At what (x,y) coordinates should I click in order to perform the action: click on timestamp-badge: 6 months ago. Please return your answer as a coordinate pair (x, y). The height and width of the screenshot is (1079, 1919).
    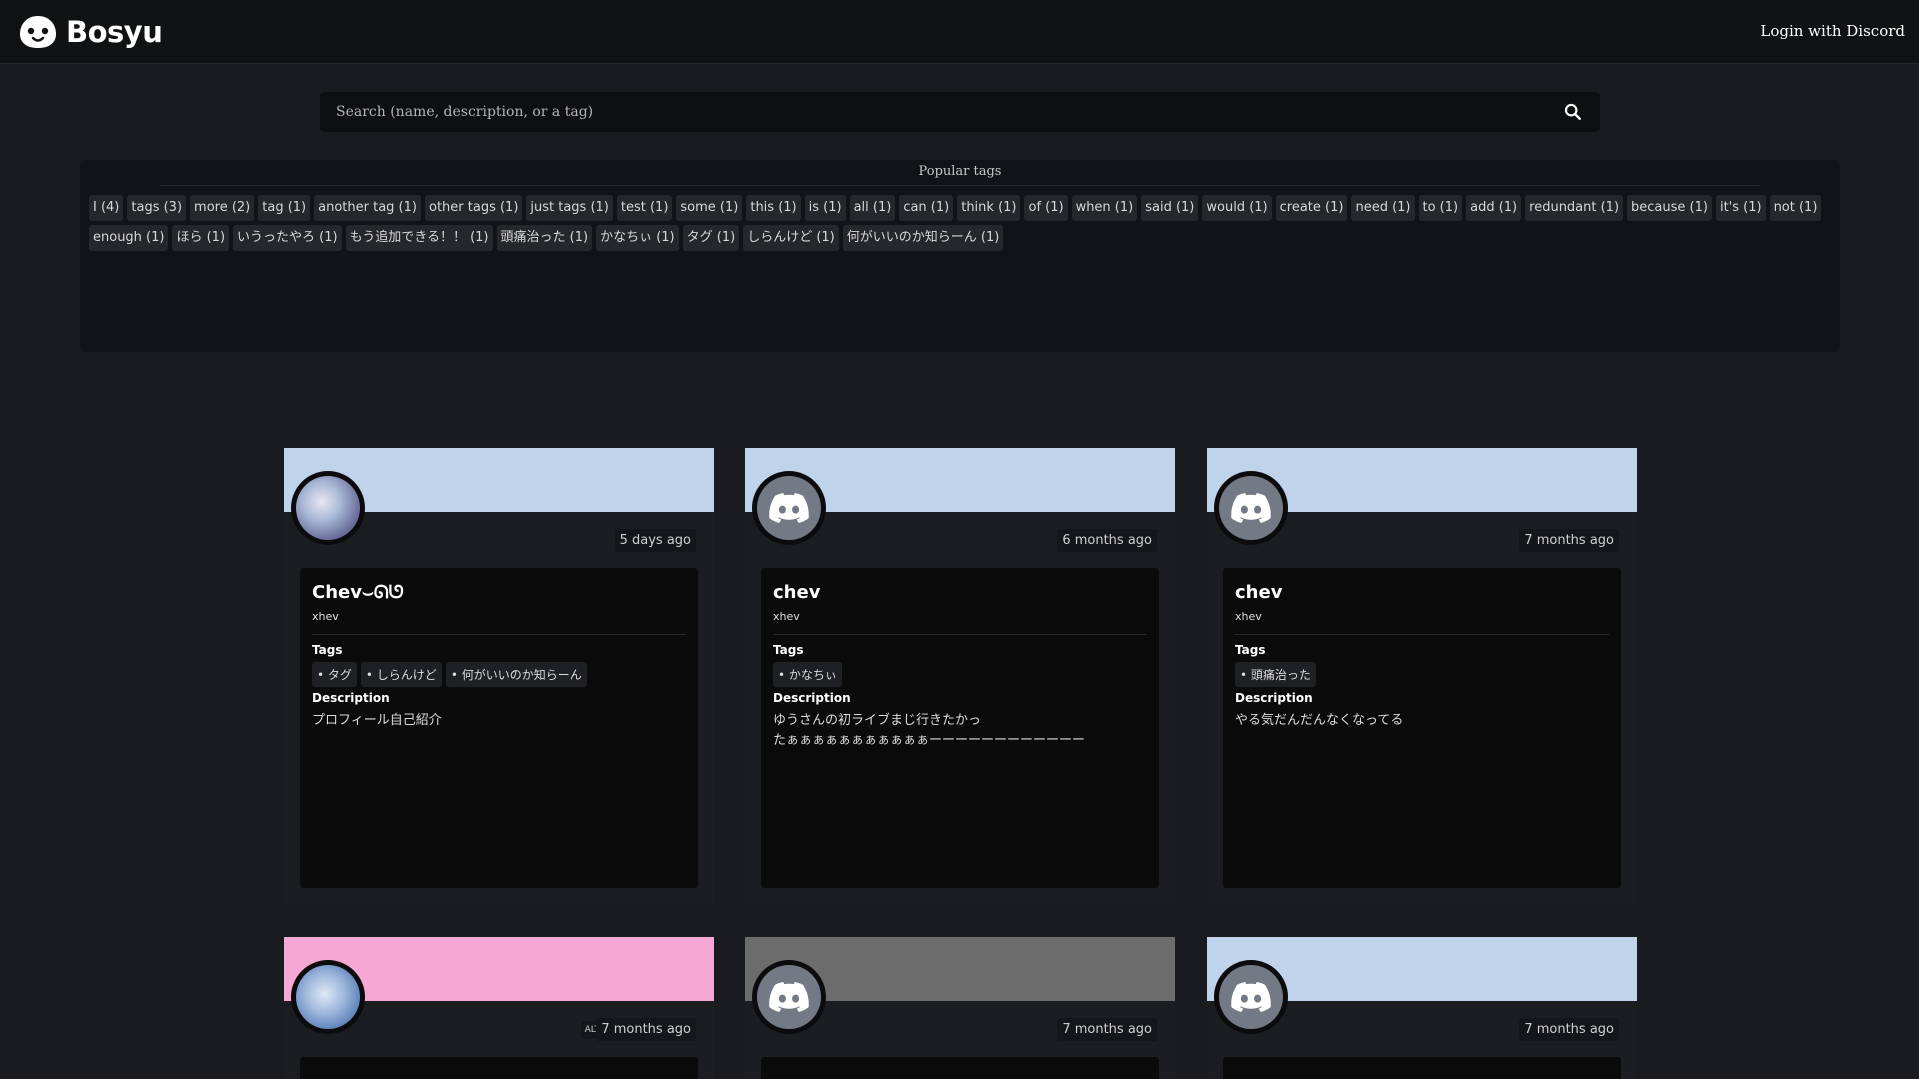
    Looking at the image, I should click on (1107, 540).